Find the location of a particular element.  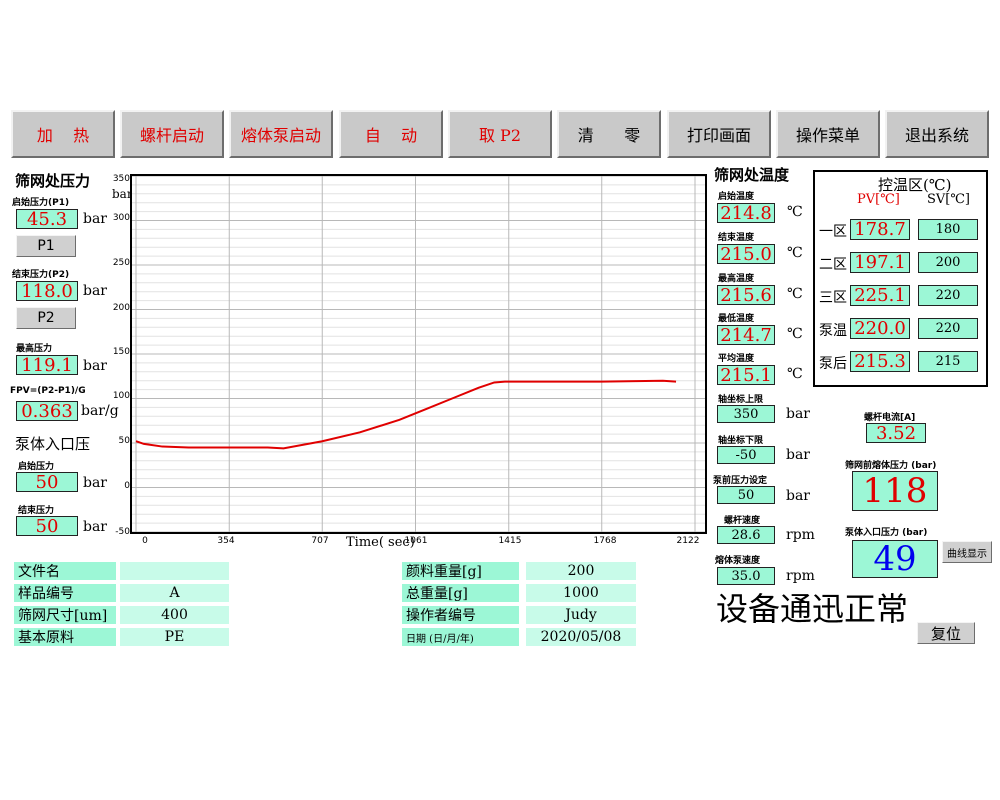

zone-2-sv: 200 is located at coordinates (948, 262).